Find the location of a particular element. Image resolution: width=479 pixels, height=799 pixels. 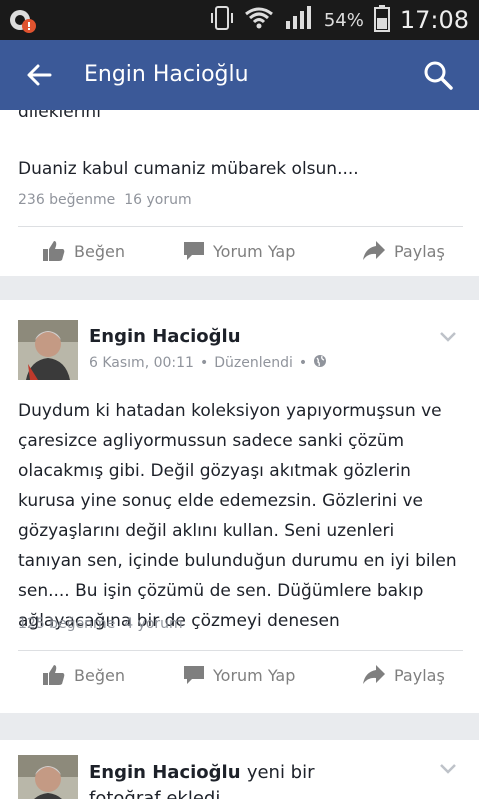

post-header: Engin Hacioğlu yeni bir fotoğraf ekledi. is located at coordinates (239, 779).